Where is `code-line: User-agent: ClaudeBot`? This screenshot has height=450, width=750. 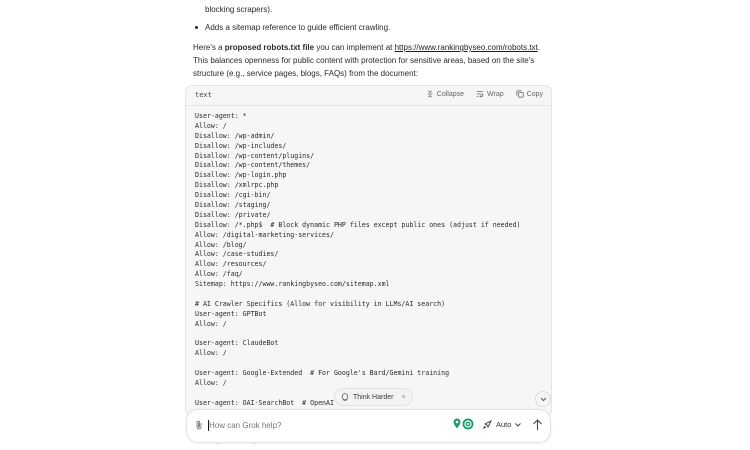 code-line: User-agent: ClaudeBot is located at coordinates (237, 343).